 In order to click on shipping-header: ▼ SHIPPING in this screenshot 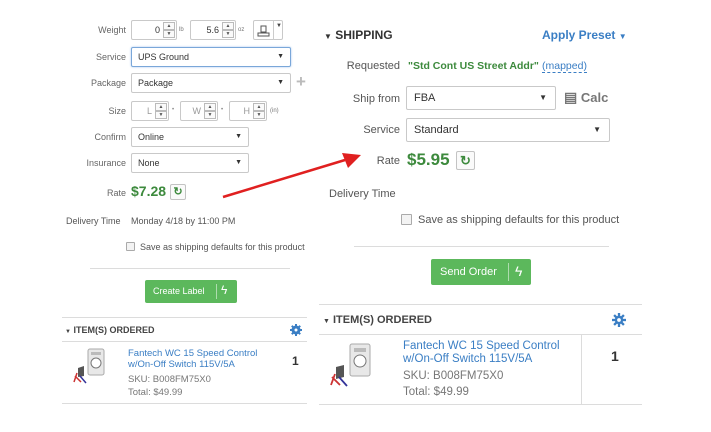, I will do `click(358, 35)`.